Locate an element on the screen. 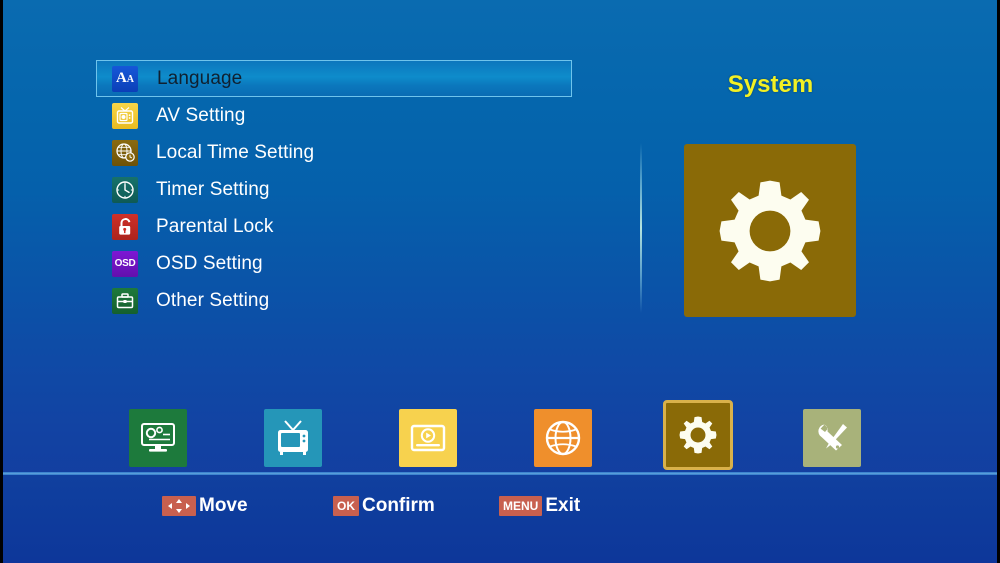  tools-icon is located at coordinates (832, 437).